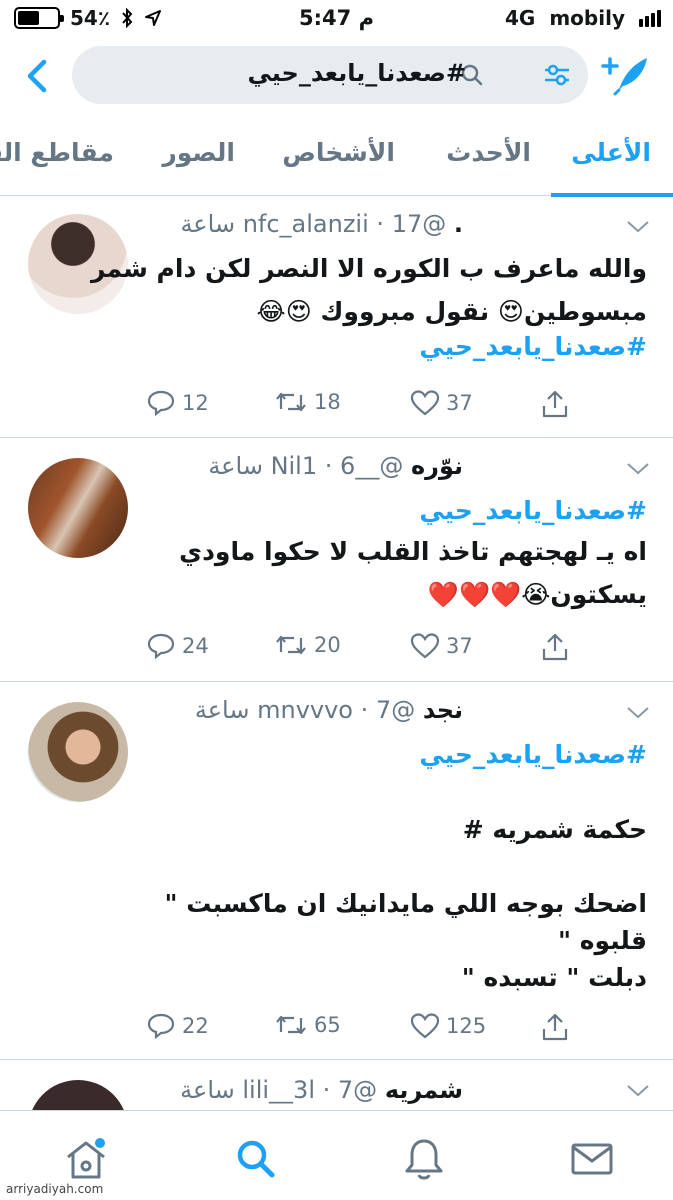  Describe the element at coordinates (611, 152) in the screenshot. I see `tab-top: الأعلى` at that location.